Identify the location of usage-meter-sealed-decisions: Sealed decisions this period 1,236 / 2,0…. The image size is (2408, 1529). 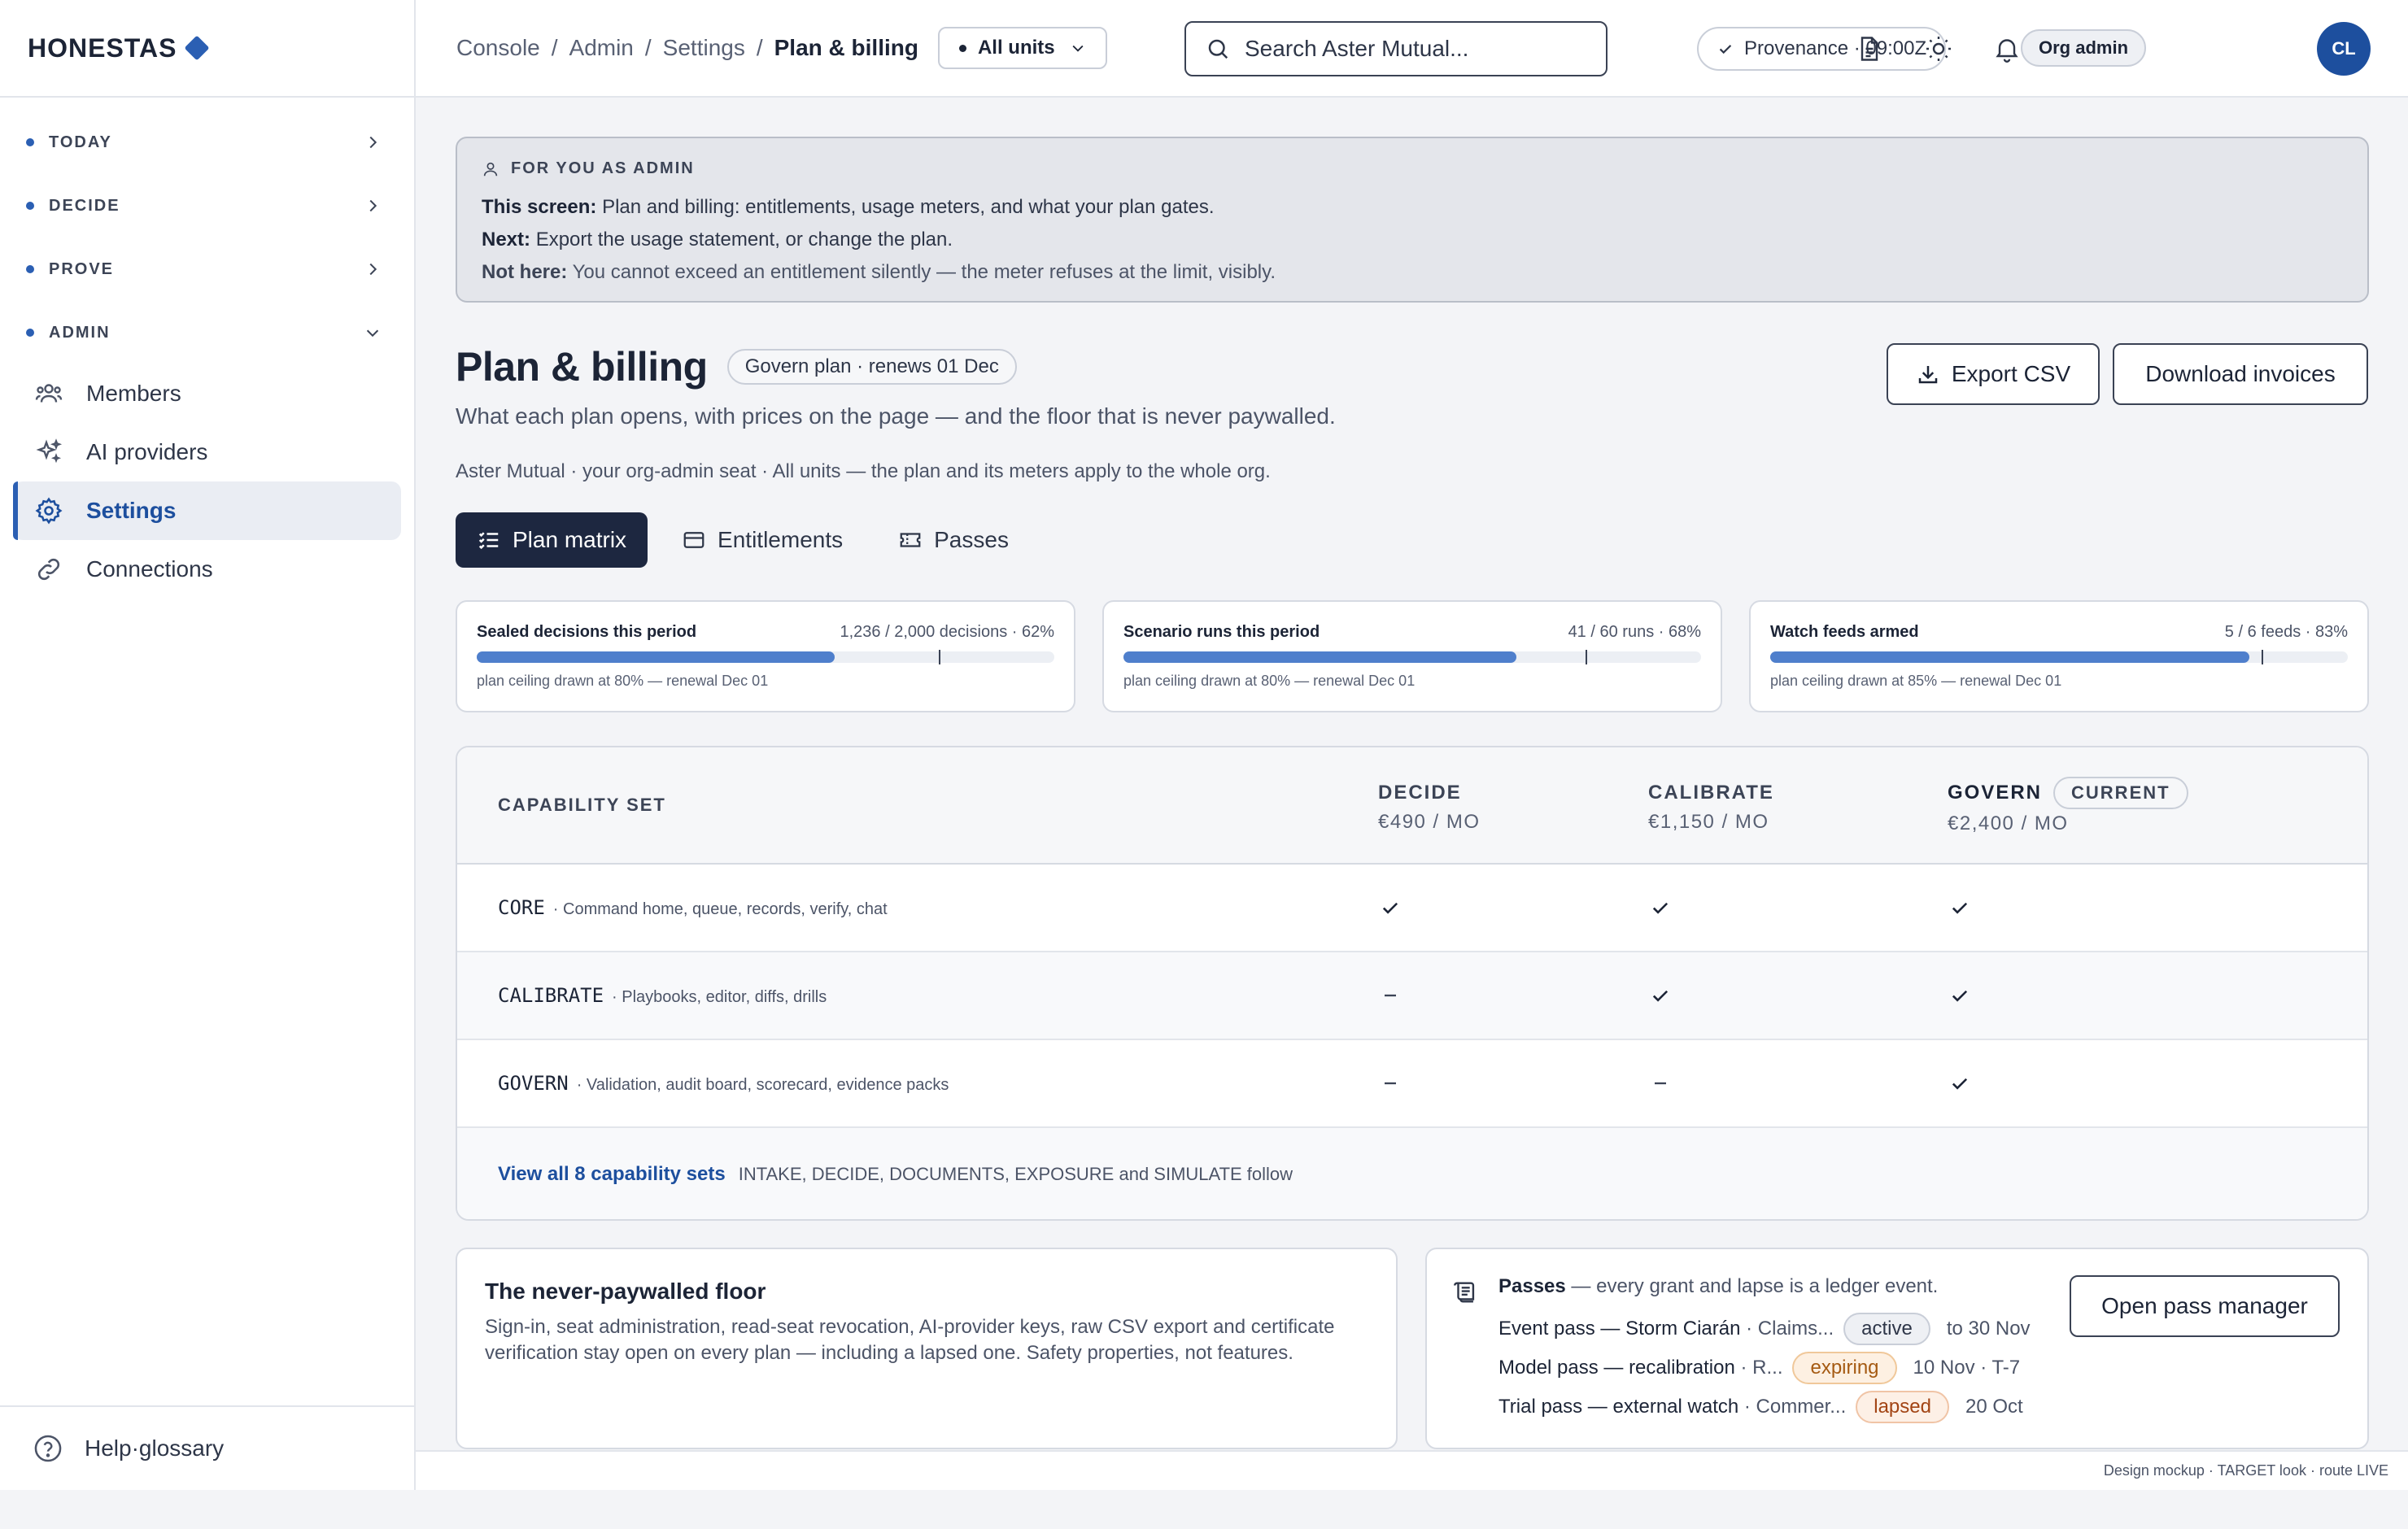
(765, 656).